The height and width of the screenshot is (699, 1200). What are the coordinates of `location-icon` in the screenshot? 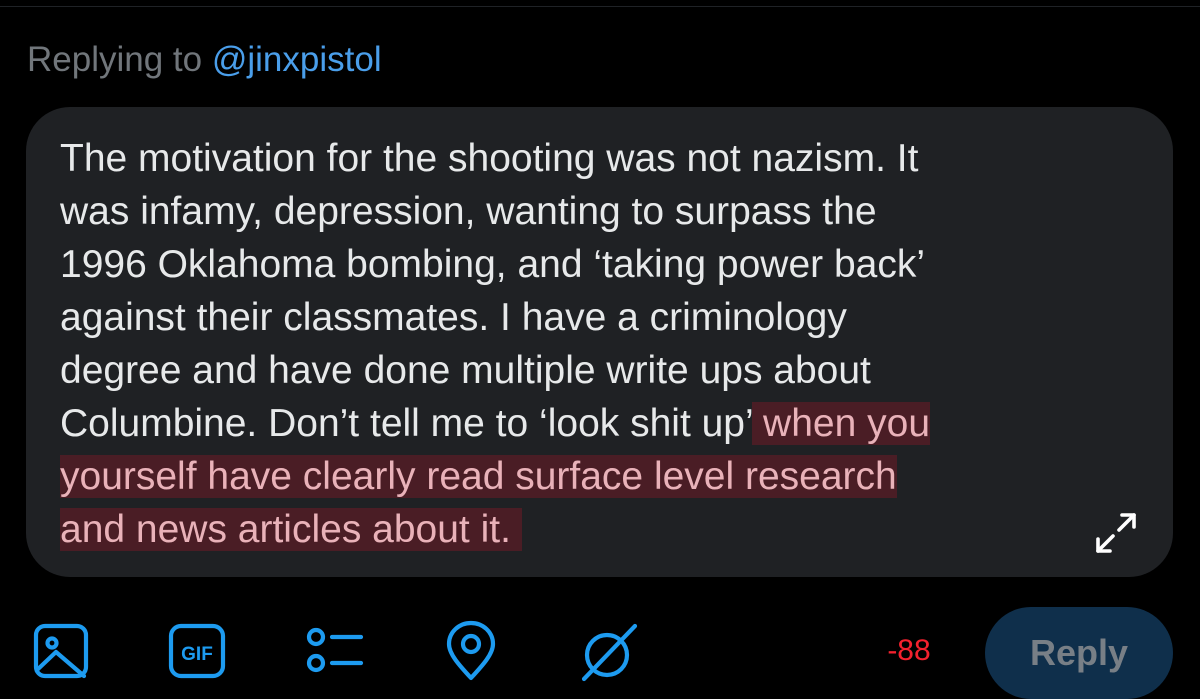 It's located at (471, 651).